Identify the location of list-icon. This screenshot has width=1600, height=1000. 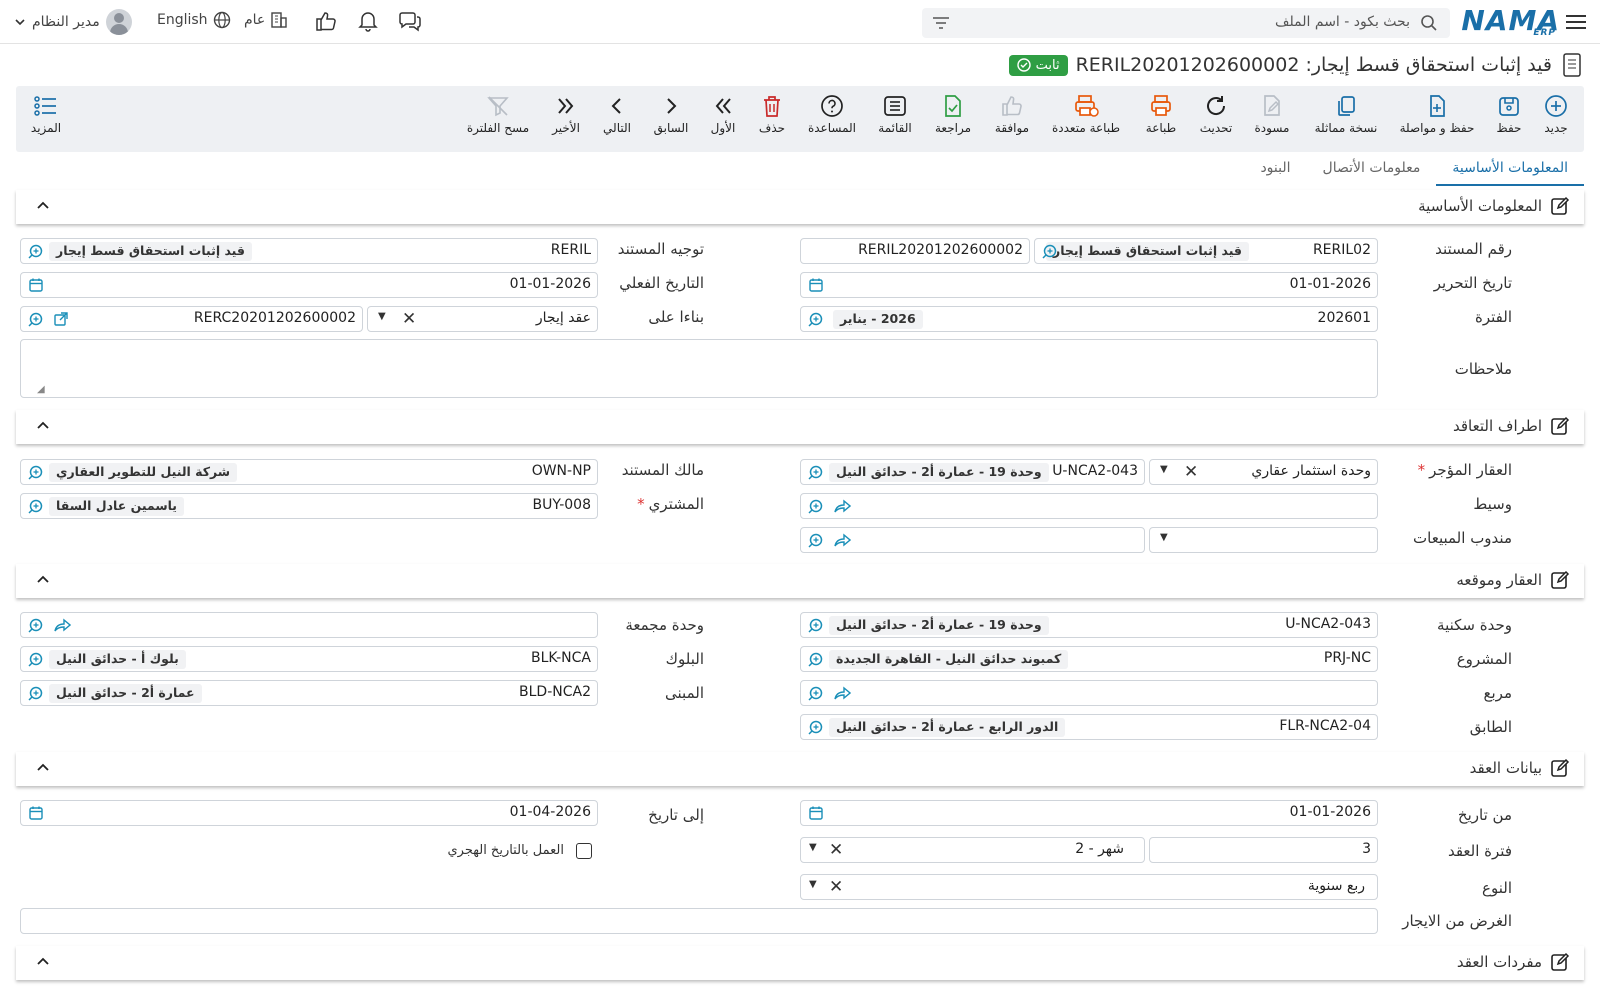
(895, 106).